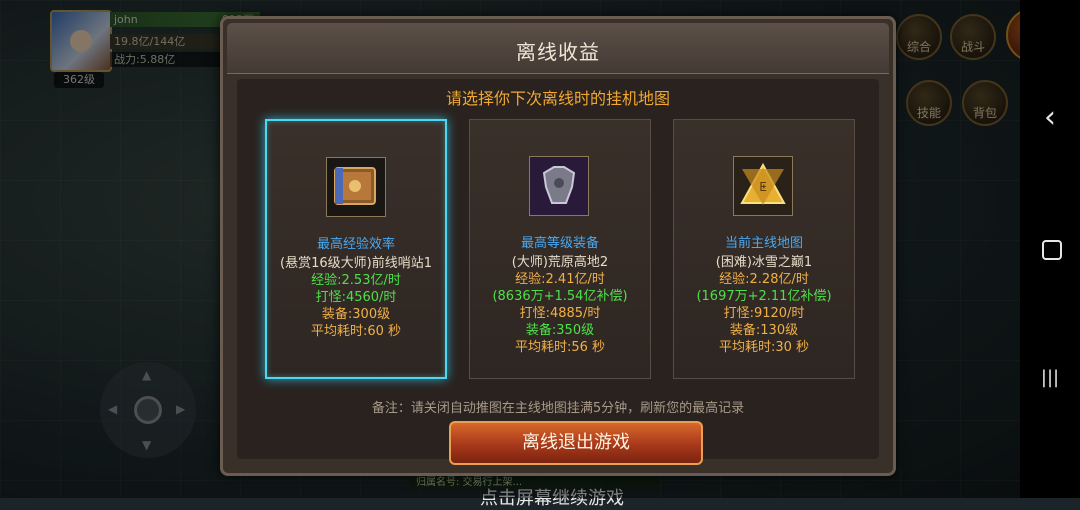 This screenshot has height=510, width=1080. I want to click on dialog-header: 离线收益, so click(558, 48).